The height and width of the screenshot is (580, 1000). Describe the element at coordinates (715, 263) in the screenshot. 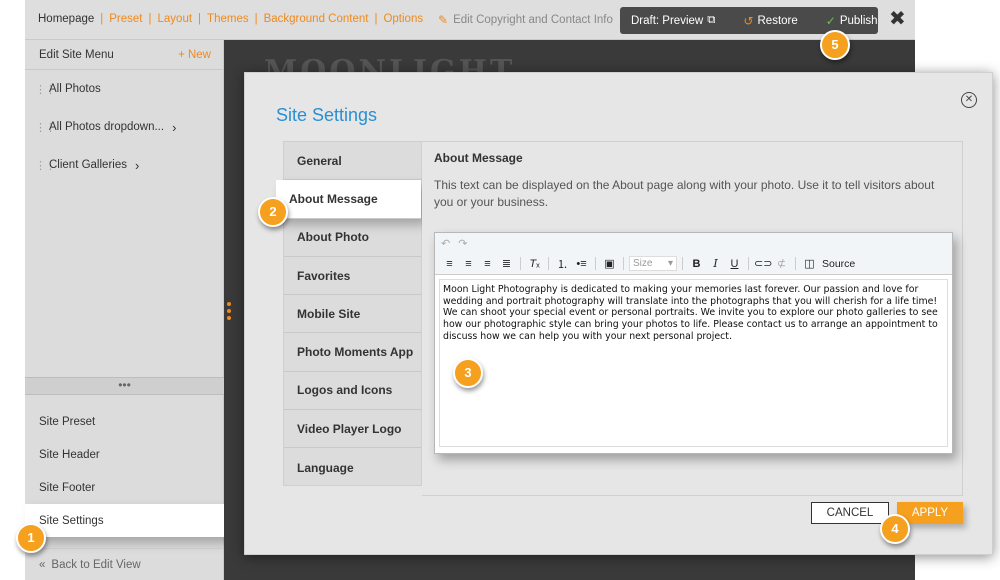

I see `italic-icon: I` at that location.